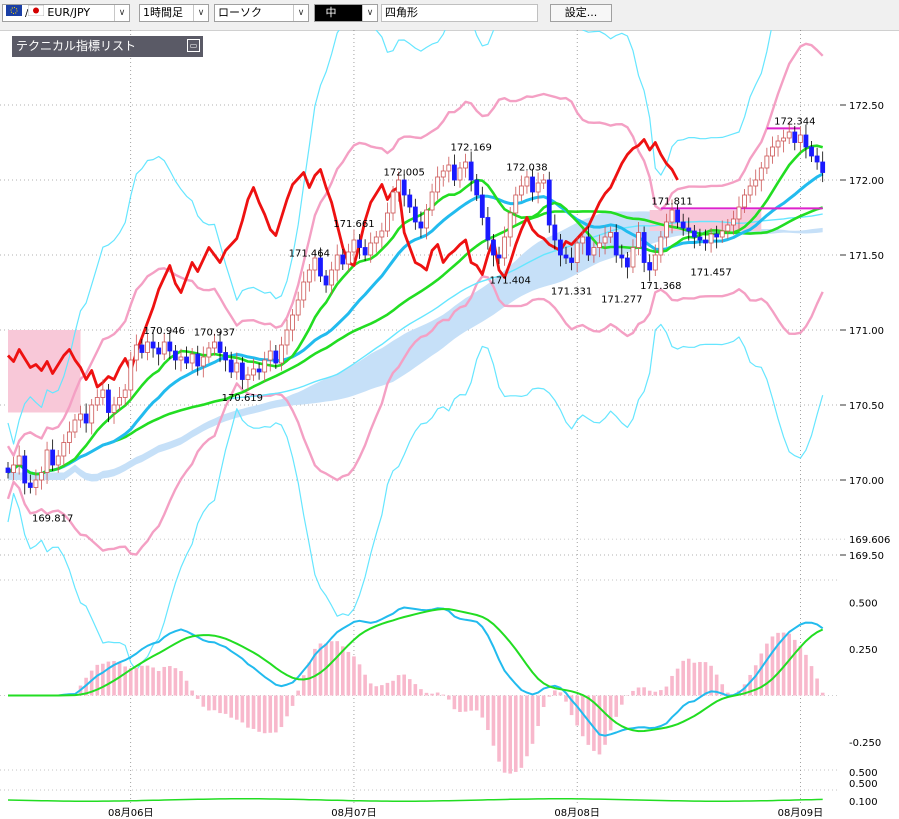  What do you see at coordinates (865, 743) in the screenshot?
I see `macd-tick-label: -0.250` at bounding box center [865, 743].